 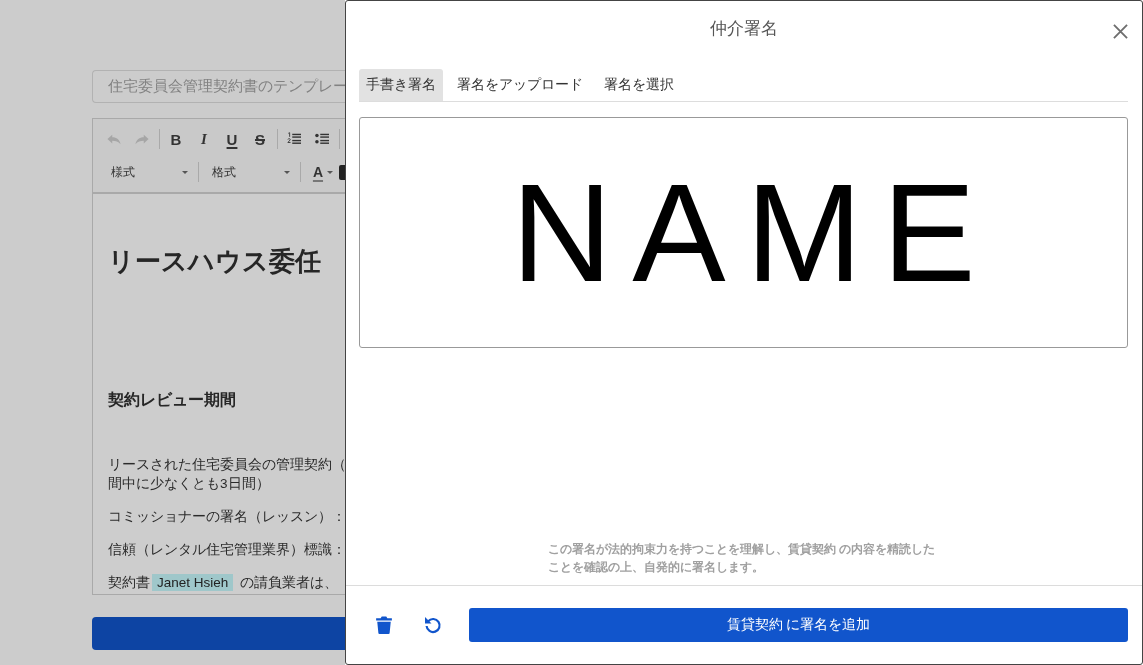 I want to click on section-heading: 契約レビュー期間, so click(x=172, y=400).